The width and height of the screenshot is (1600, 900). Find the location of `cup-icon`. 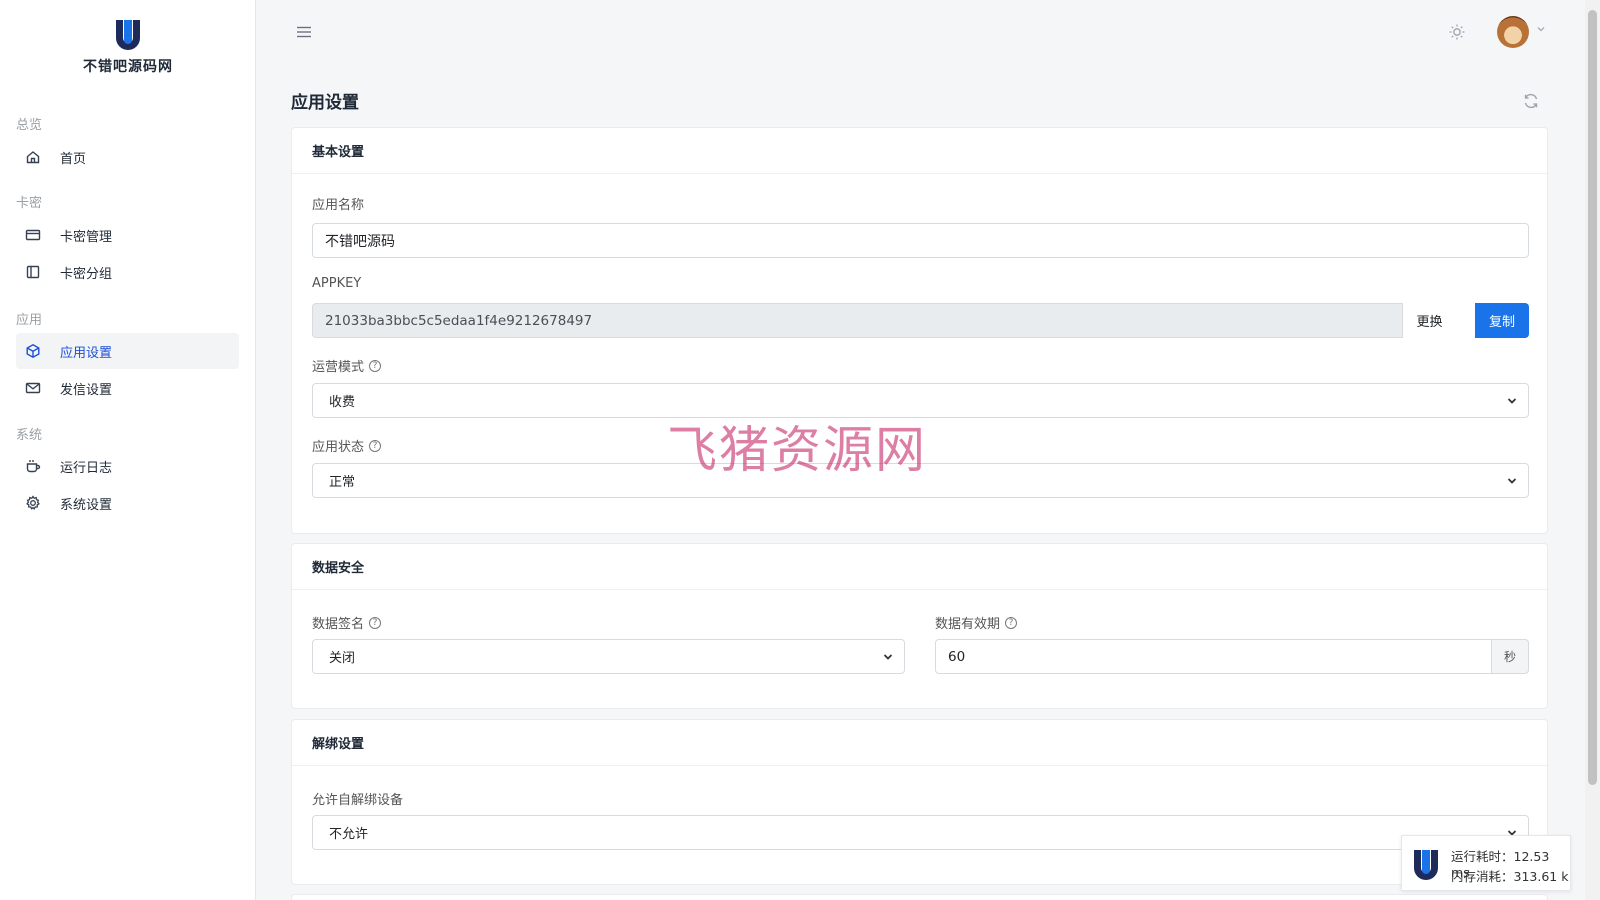

cup-icon is located at coordinates (33, 466).